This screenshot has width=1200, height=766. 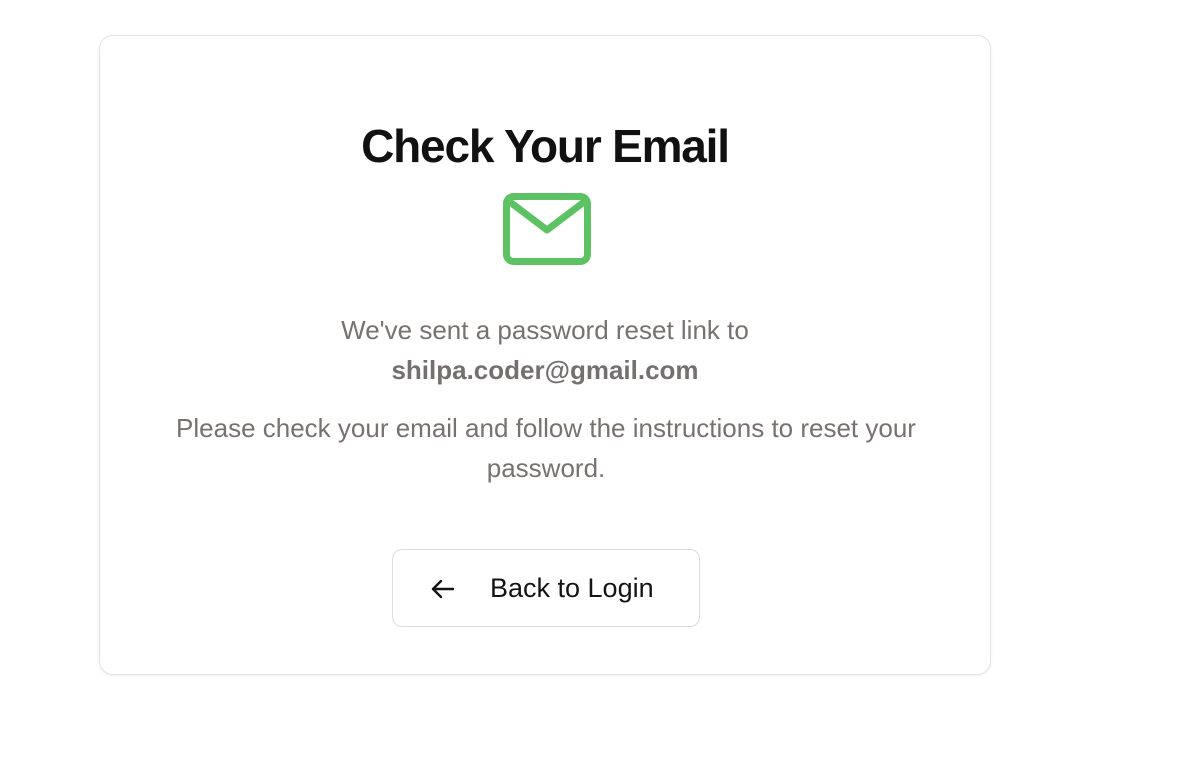 I want to click on sent-message: We've sent a password reset link to, so click(x=545, y=330).